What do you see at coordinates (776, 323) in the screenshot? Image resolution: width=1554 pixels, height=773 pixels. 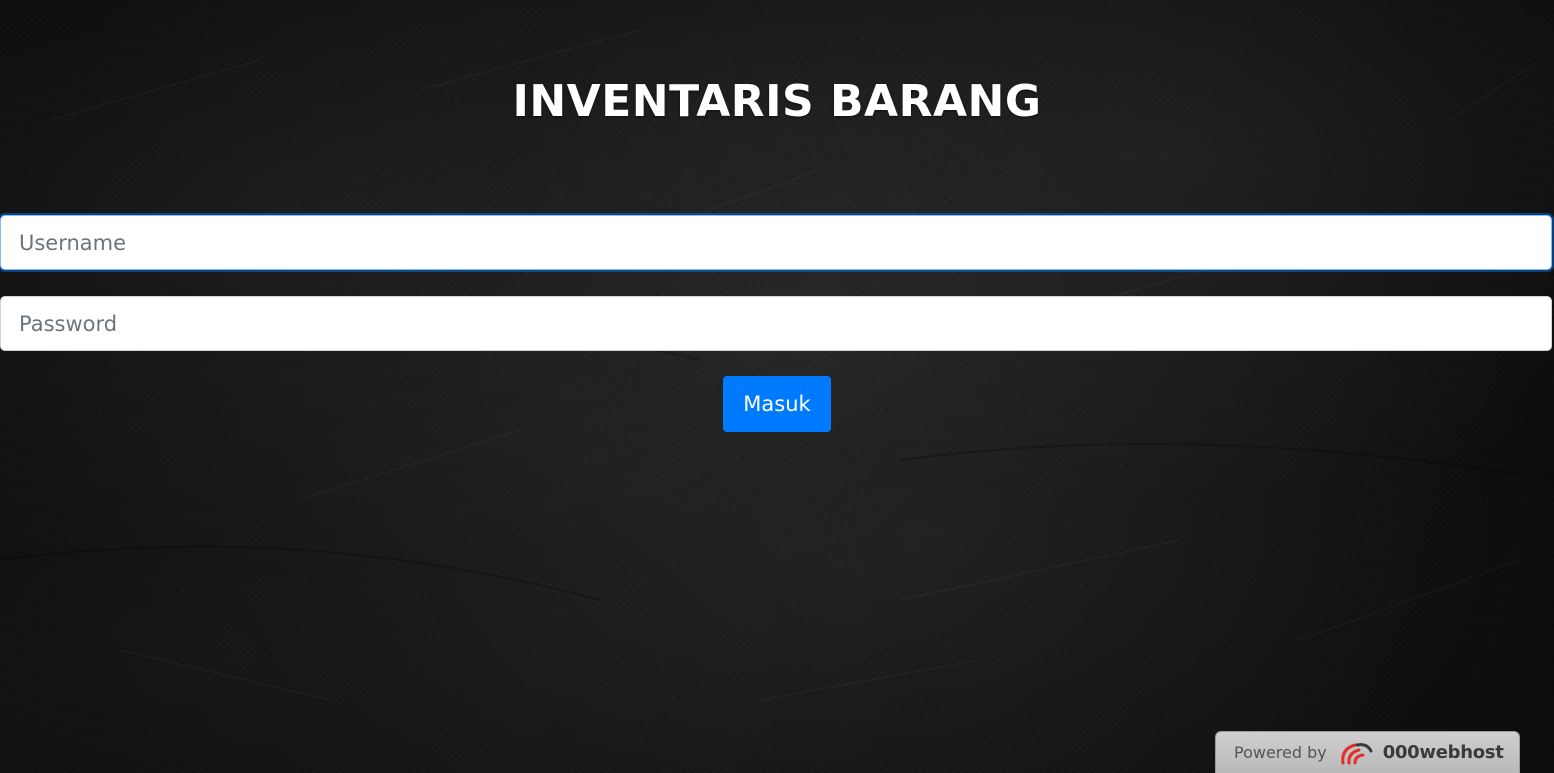 I see `password-input` at bounding box center [776, 323].